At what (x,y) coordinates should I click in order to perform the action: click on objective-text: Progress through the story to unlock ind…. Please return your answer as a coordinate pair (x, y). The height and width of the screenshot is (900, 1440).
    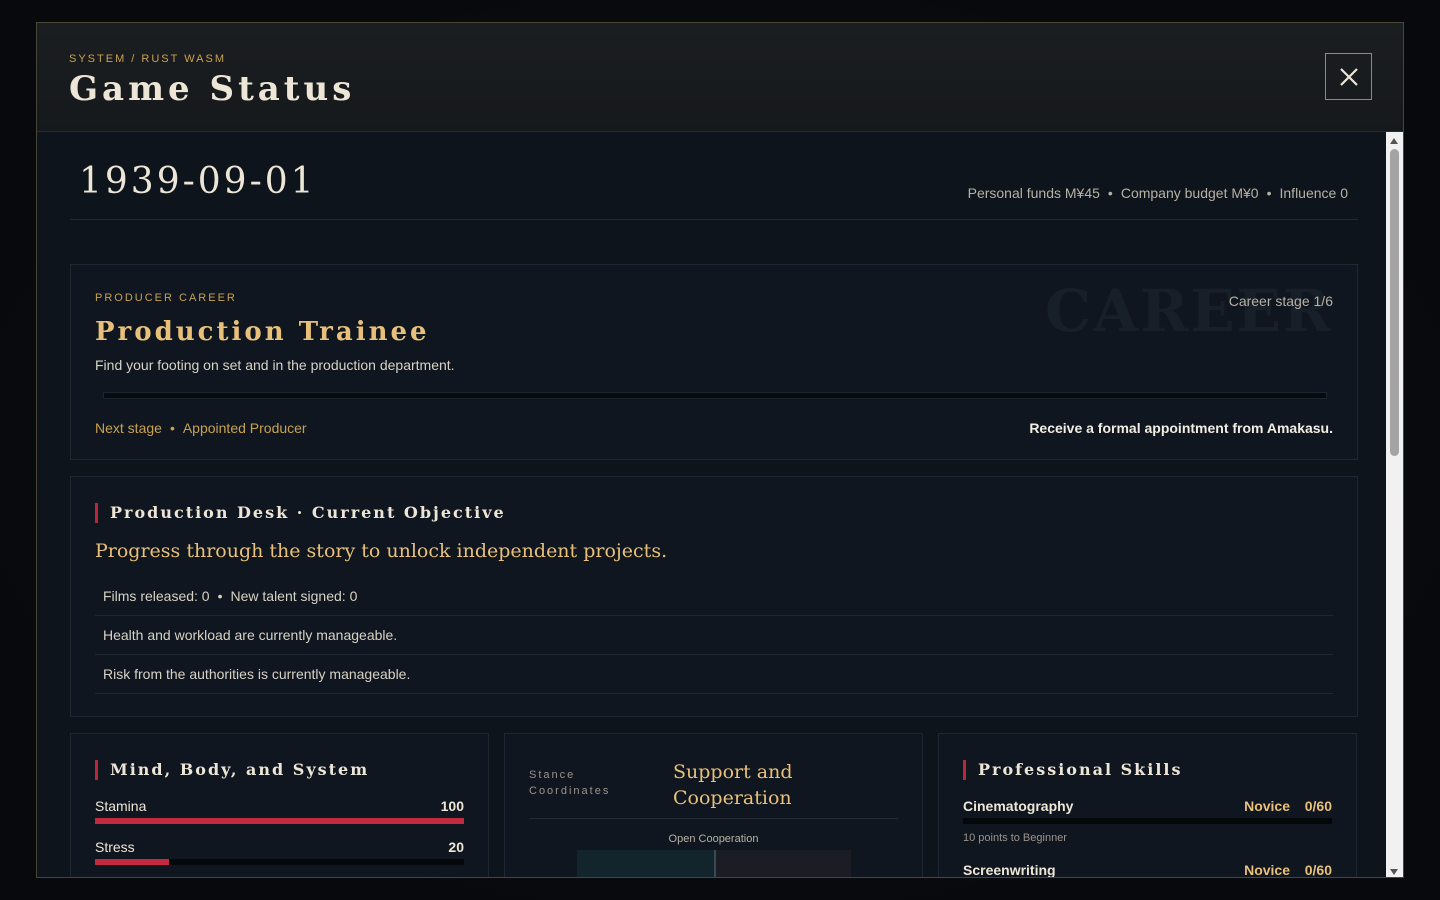
    Looking at the image, I should click on (381, 551).